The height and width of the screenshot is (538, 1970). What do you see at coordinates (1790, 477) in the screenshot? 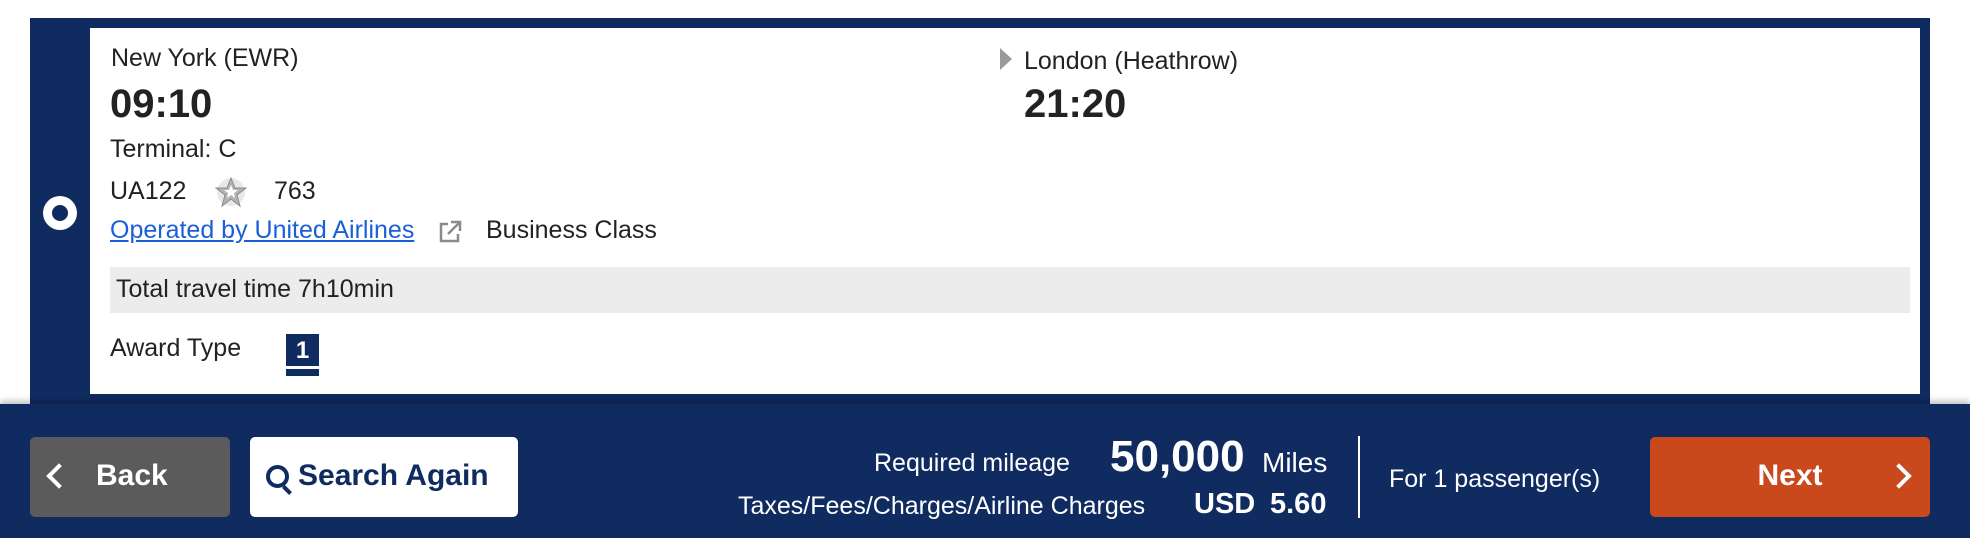
I see `next-button: Next` at bounding box center [1790, 477].